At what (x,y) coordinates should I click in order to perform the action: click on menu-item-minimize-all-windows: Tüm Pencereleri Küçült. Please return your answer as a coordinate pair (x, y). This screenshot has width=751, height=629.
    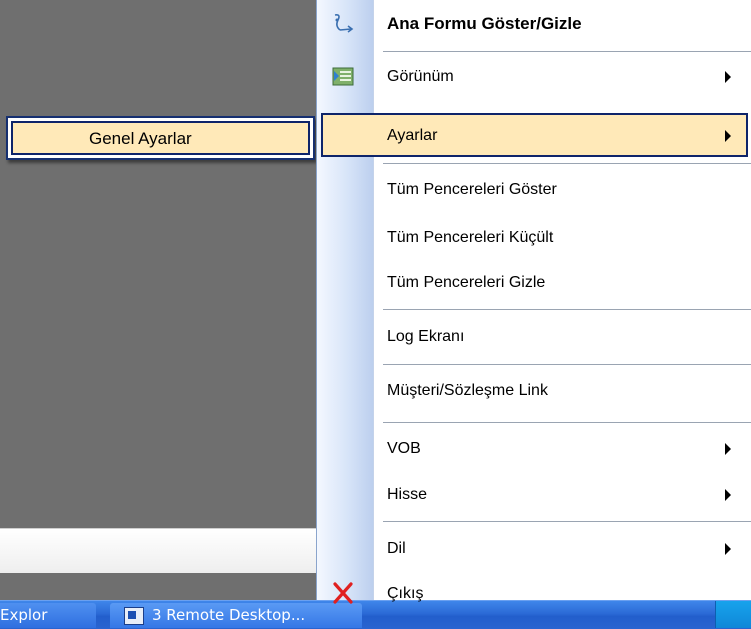
    Looking at the image, I should click on (534, 238).